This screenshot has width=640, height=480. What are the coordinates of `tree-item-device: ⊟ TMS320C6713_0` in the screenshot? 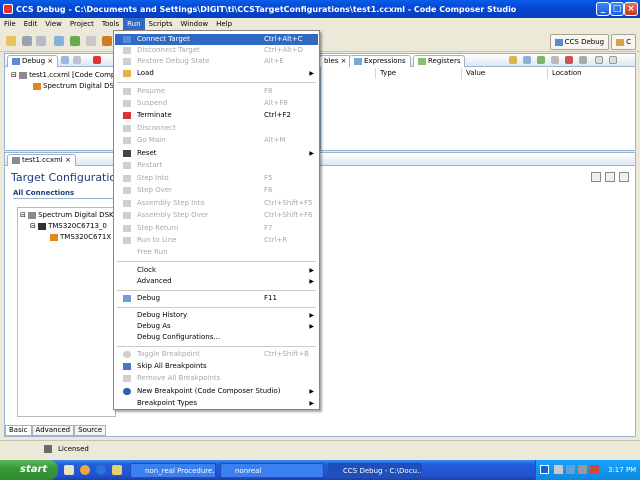 It's located at (68, 226).